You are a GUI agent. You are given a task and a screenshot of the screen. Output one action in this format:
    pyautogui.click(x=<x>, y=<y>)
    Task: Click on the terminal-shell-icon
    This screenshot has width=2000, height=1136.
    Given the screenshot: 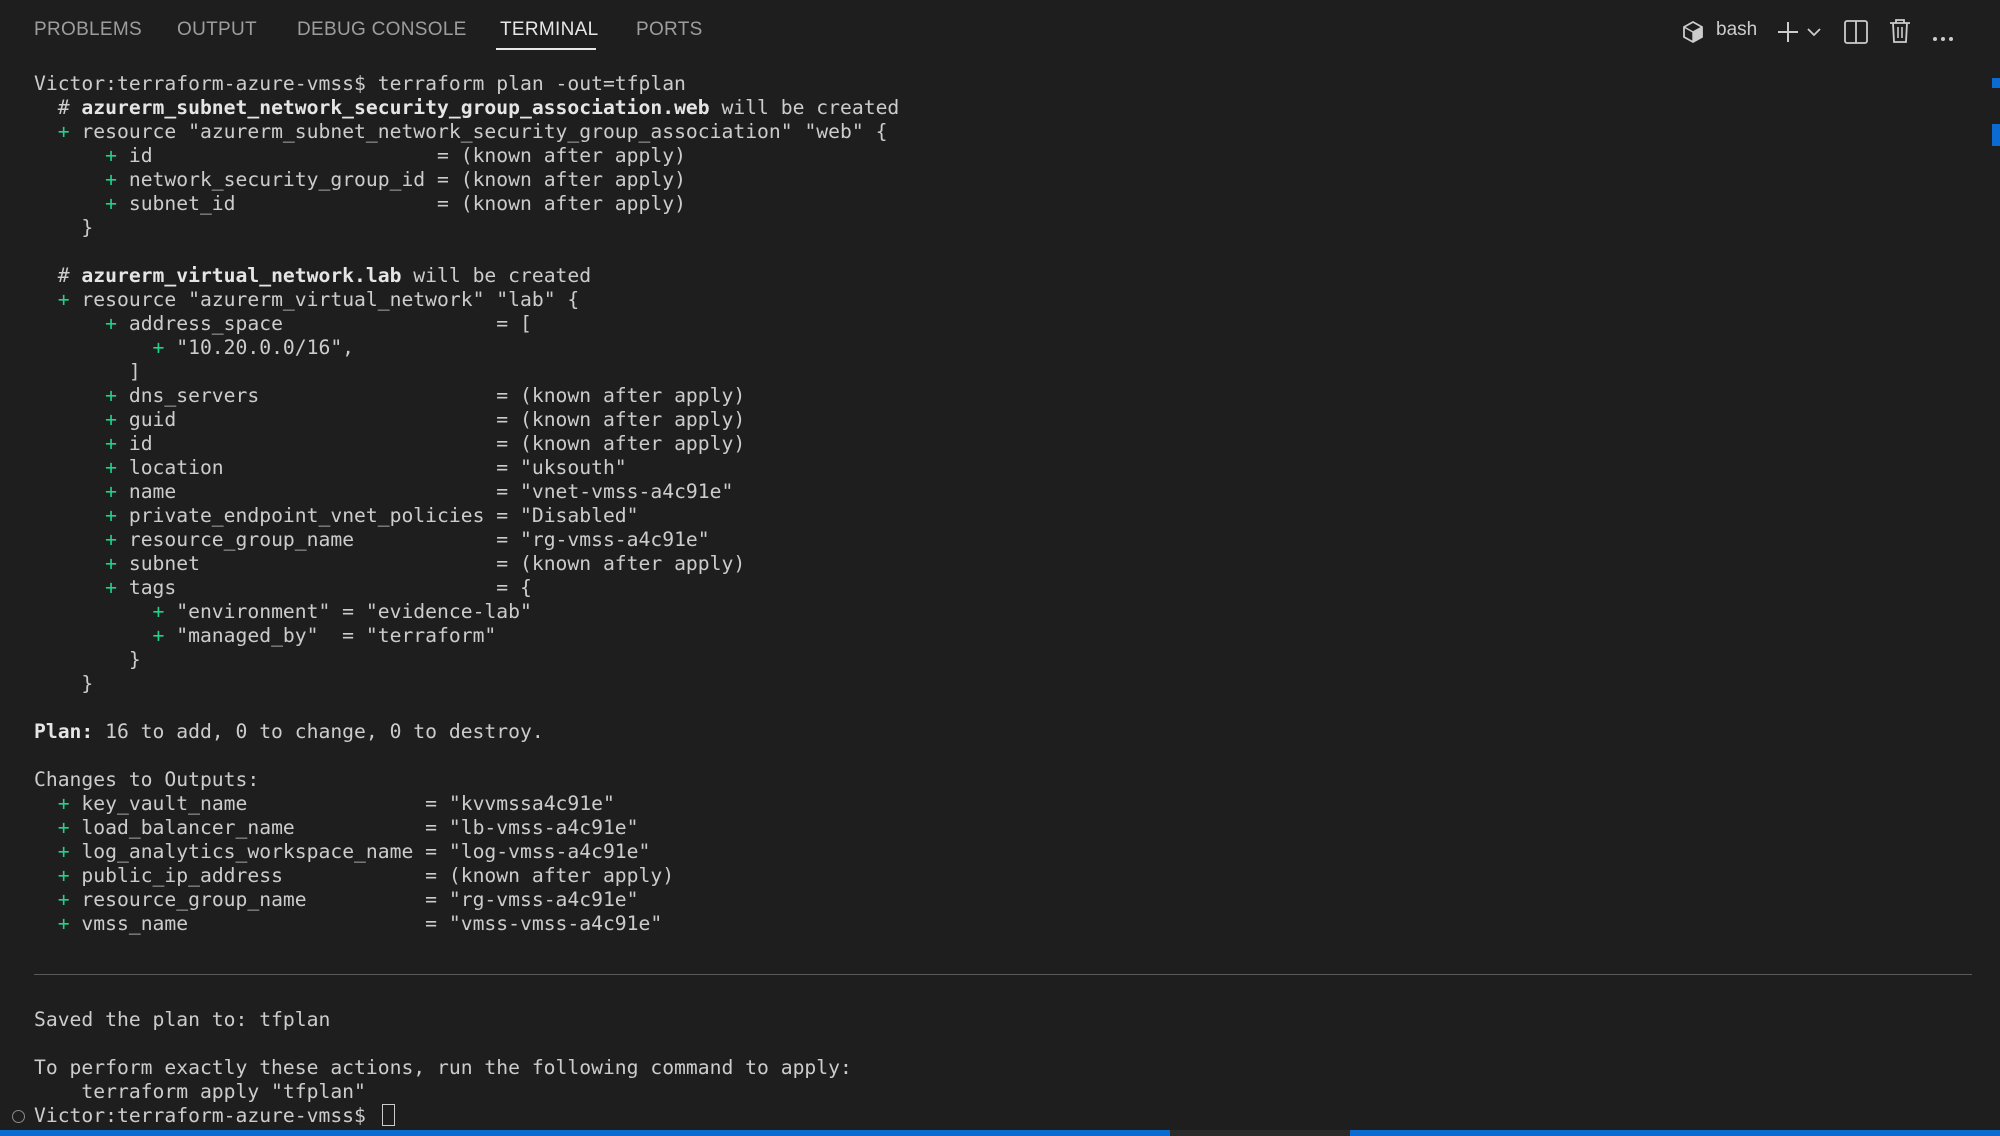 What is the action you would take?
    pyautogui.click(x=1693, y=34)
    